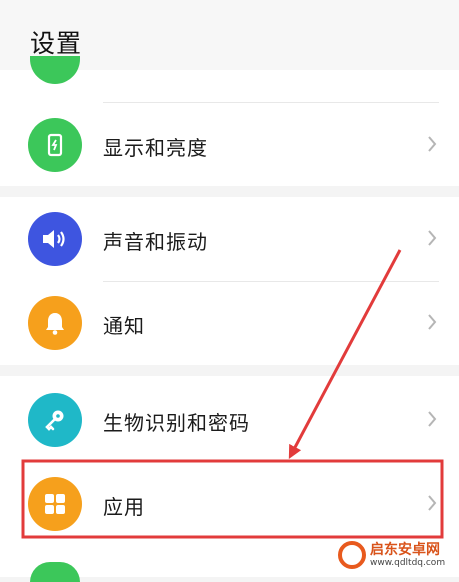 This screenshot has height=582, width=459. I want to click on settings-item-biometrics: 生物识别和密码, so click(229, 420).